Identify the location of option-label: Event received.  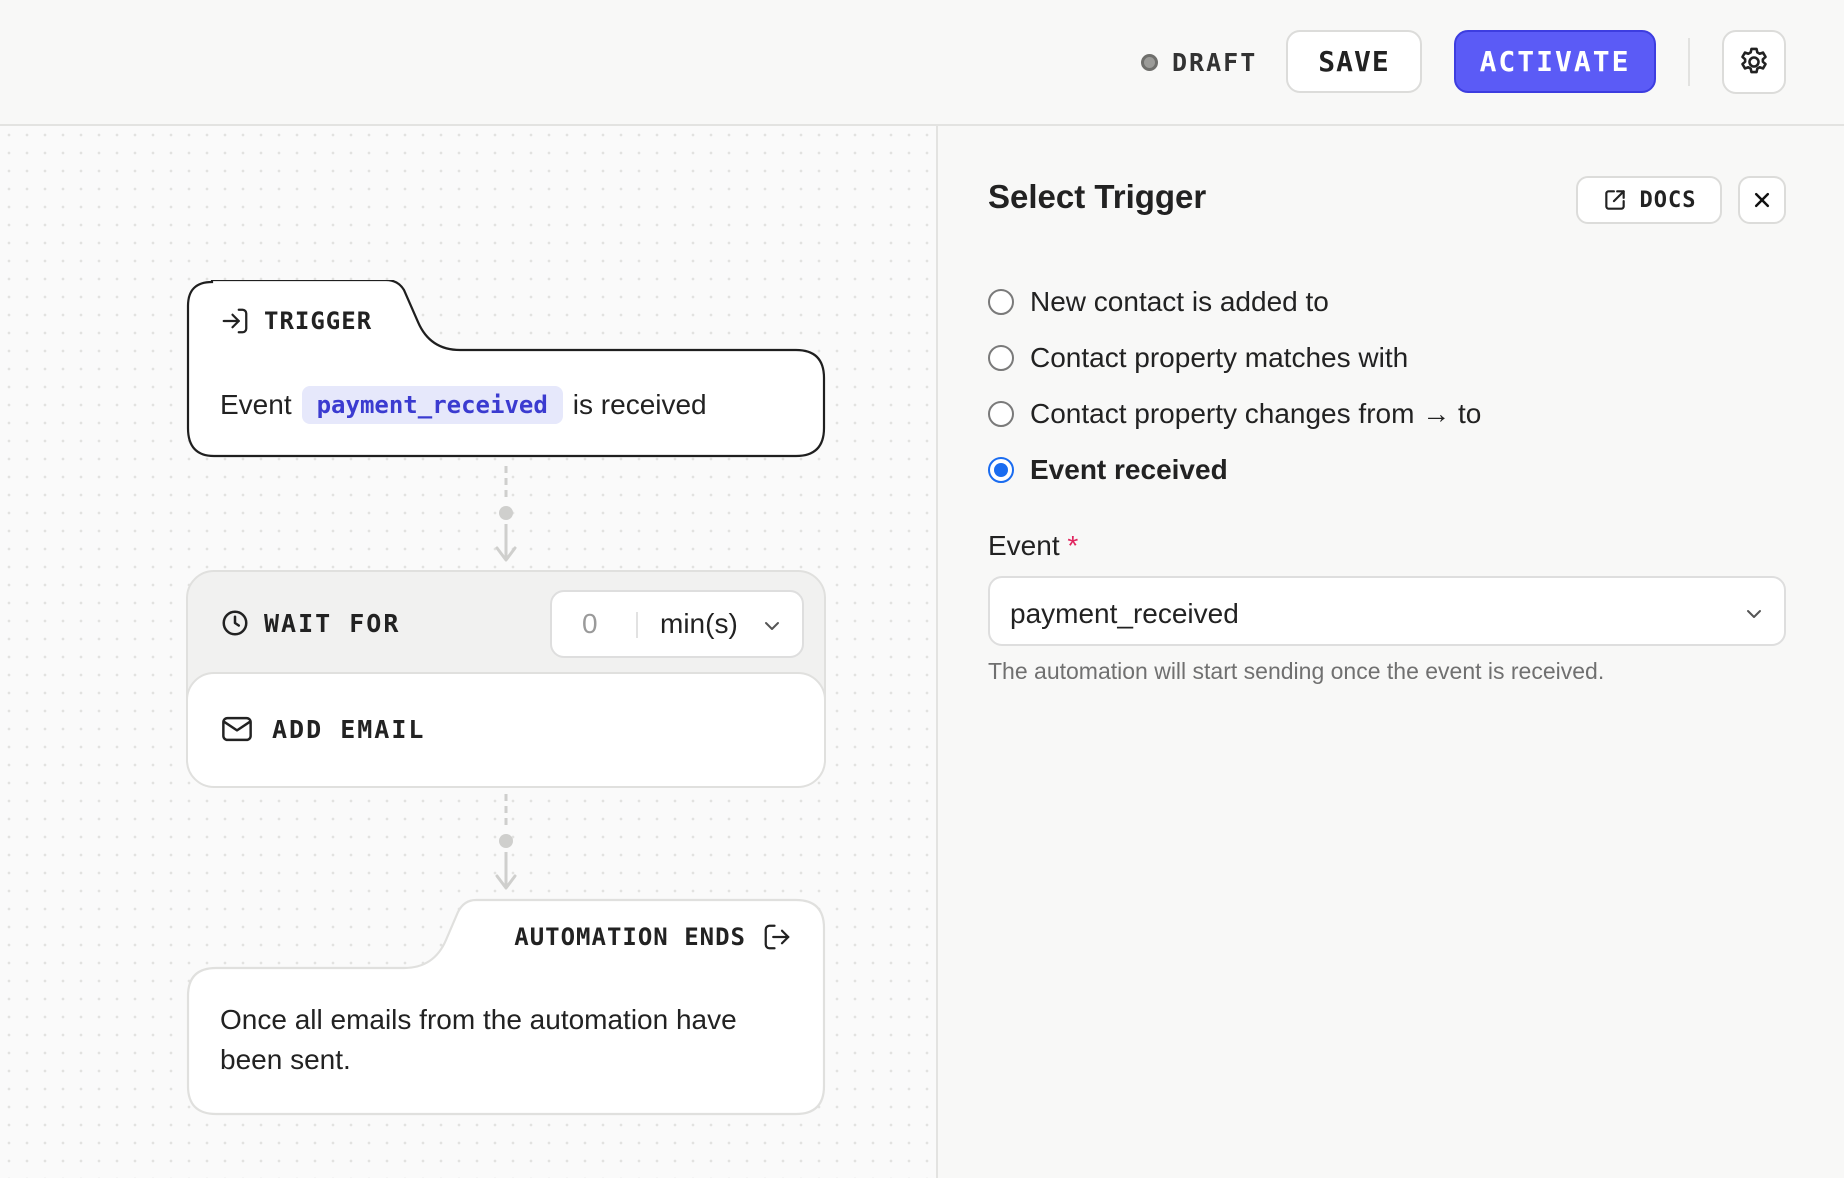
(1129, 469).